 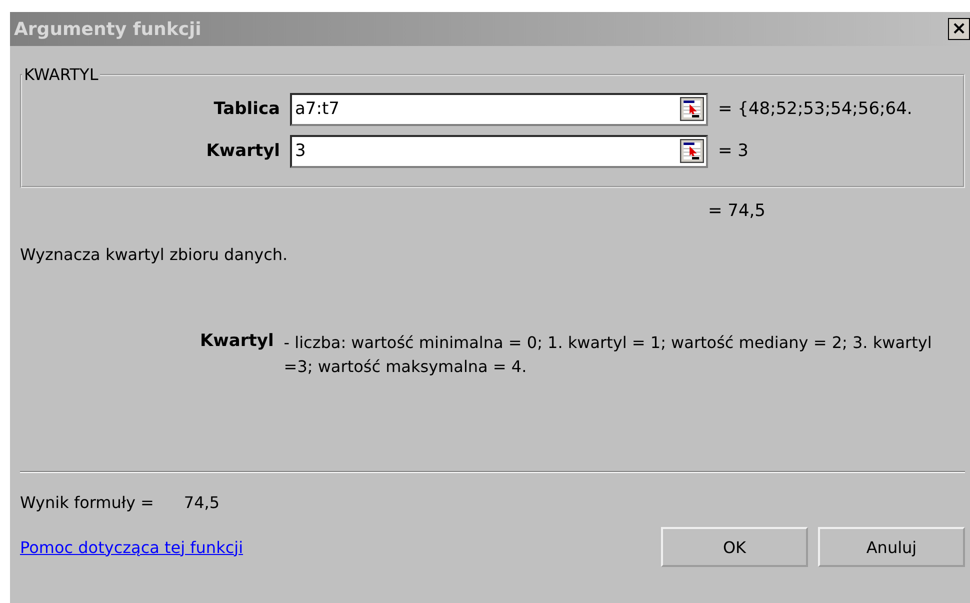 I want to click on argument-result: = {48;52;53;54;56;64., so click(x=815, y=109).